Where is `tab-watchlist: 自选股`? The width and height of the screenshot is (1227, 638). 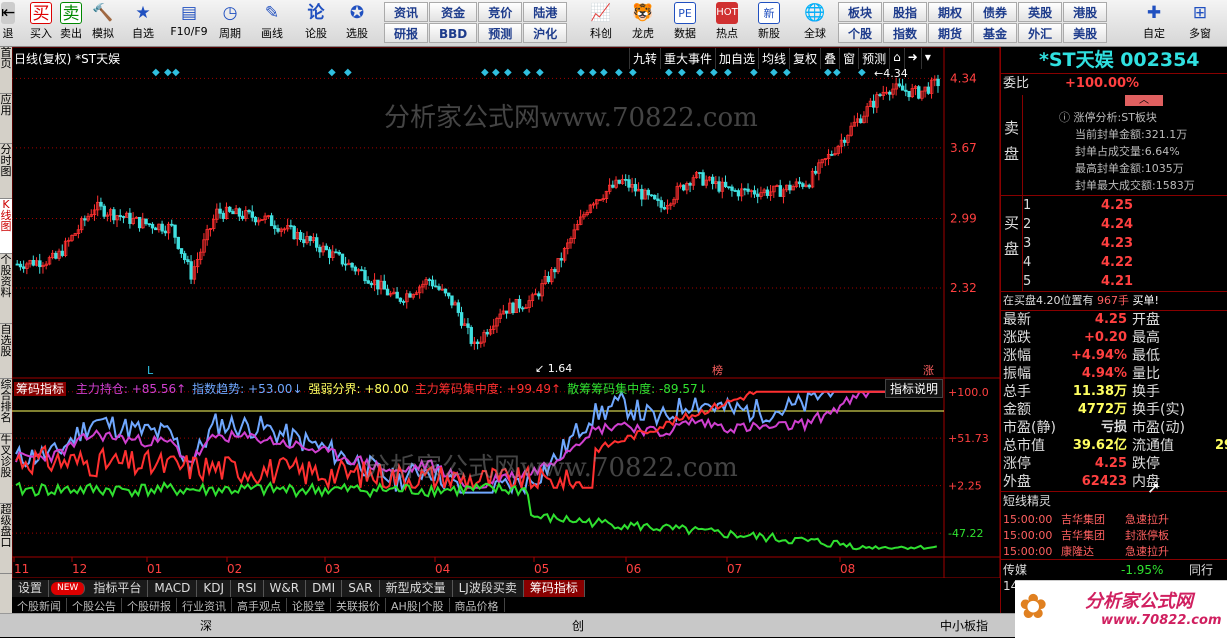 tab-watchlist: 自选股 is located at coordinates (6, 351).